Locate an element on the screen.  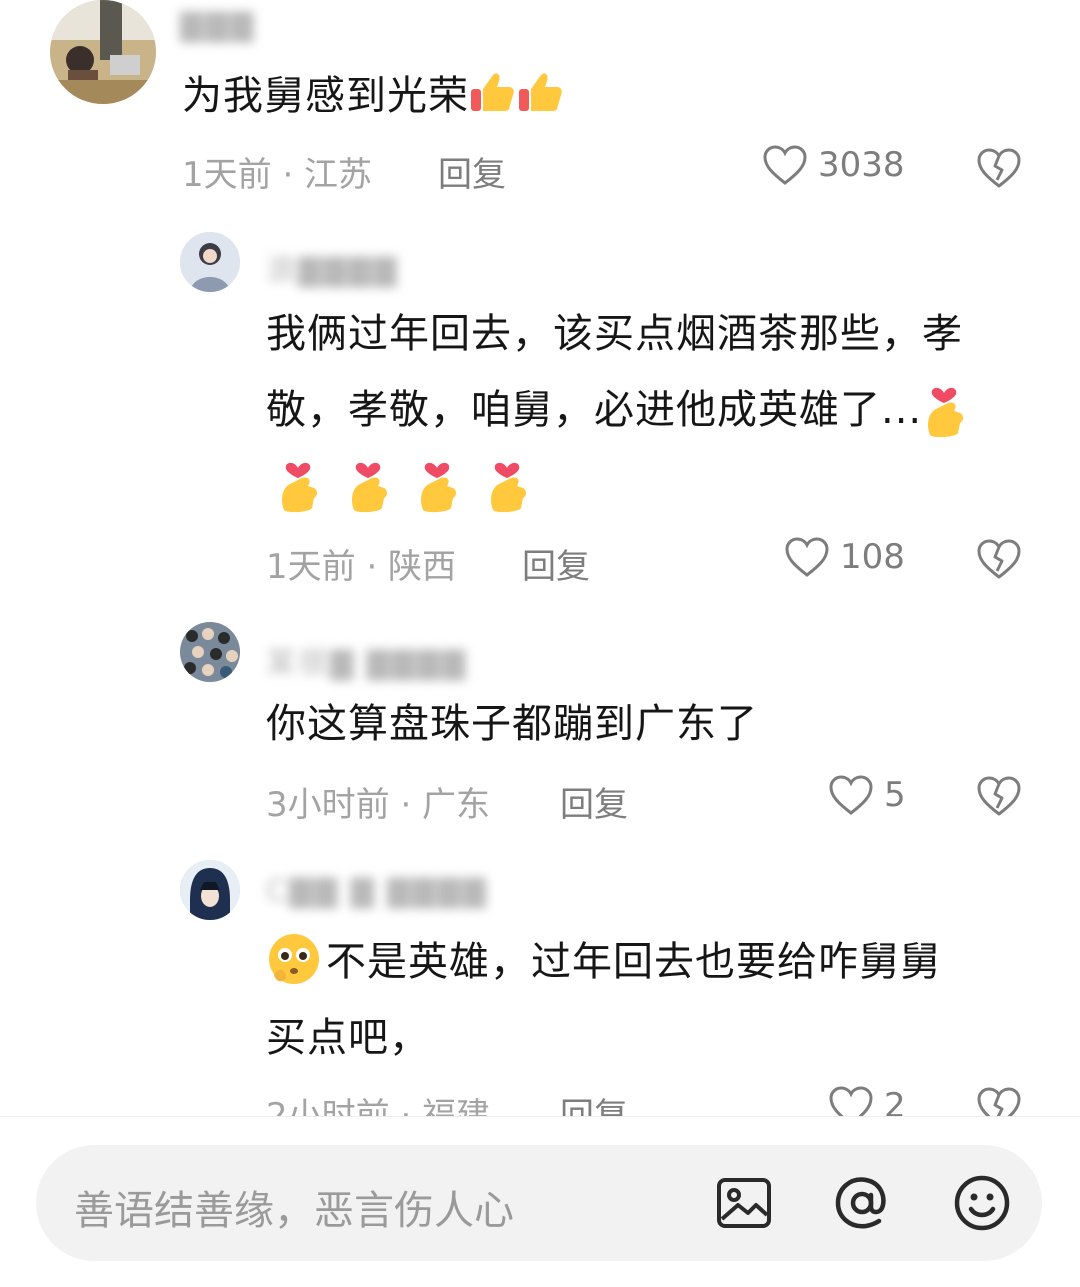
at-icon is located at coordinates (862, 1203).